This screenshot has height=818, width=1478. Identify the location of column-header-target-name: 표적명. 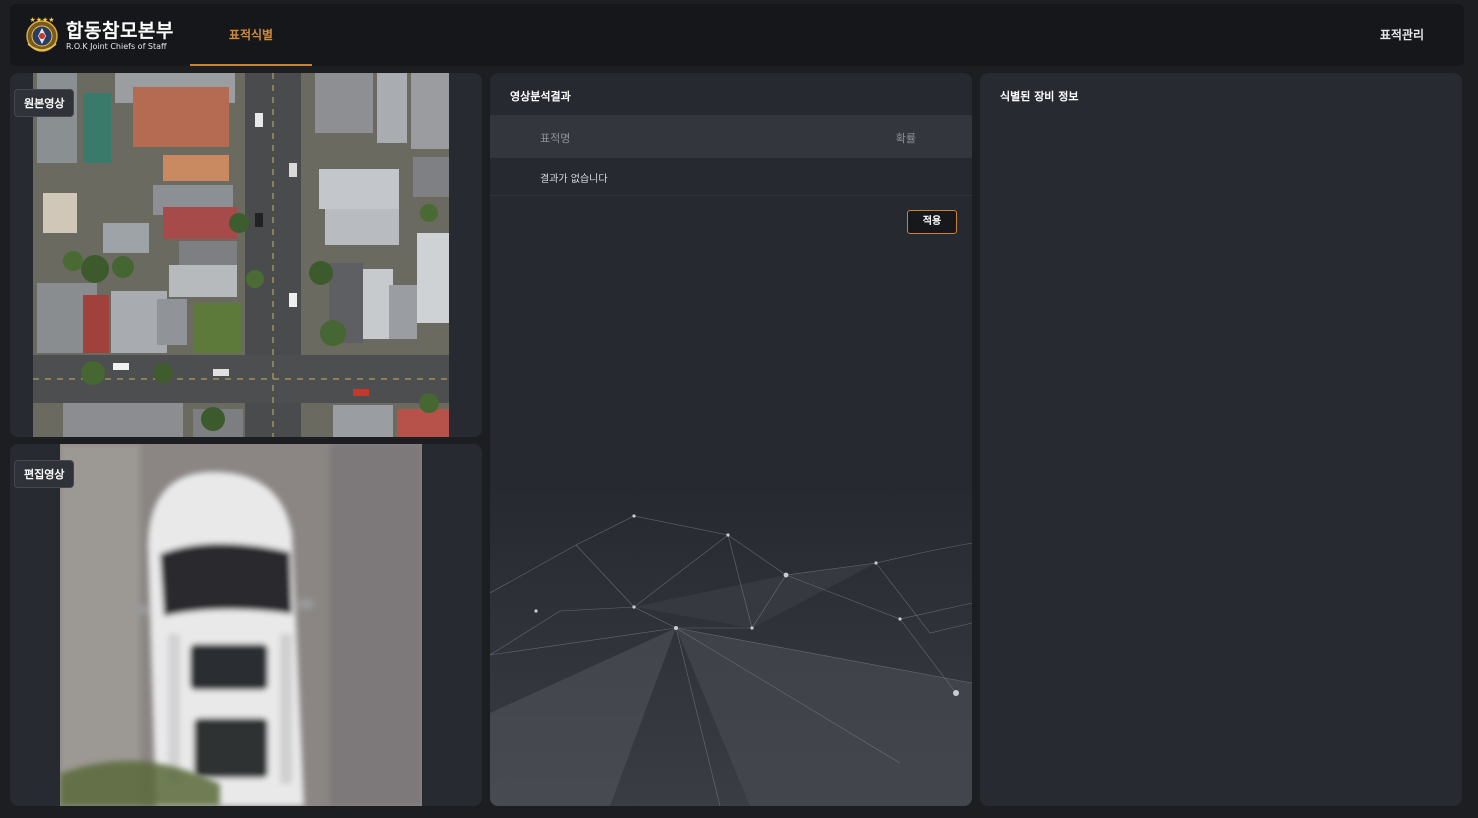
(555, 138).